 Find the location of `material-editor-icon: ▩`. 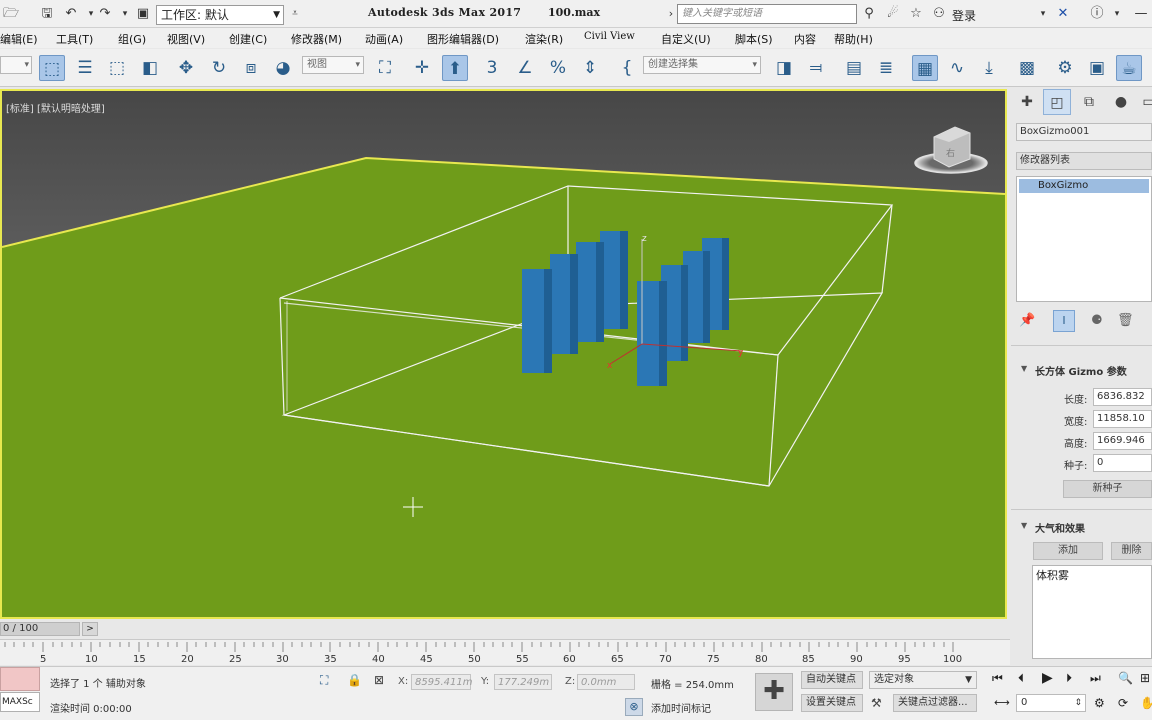

material-editor-icon: ▩ is located at coordinates (1027, 68).